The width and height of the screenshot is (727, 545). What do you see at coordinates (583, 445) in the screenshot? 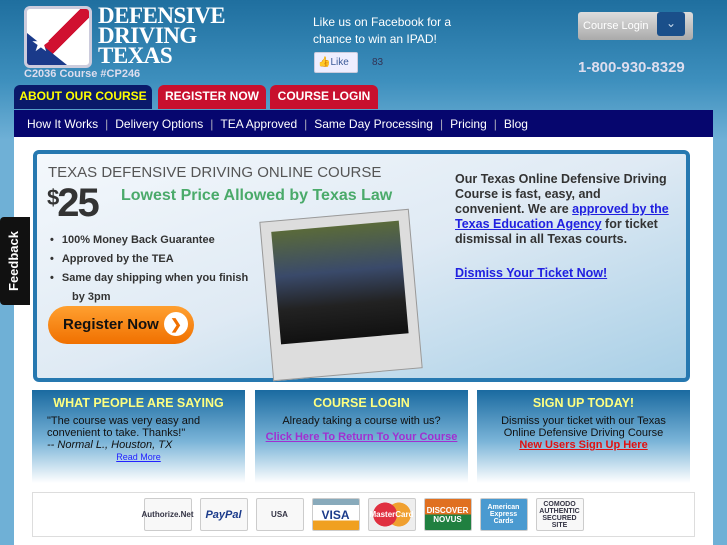
I see `new-user-signup-link: New Users Sign Up Here` at bounding box center [583, 445].